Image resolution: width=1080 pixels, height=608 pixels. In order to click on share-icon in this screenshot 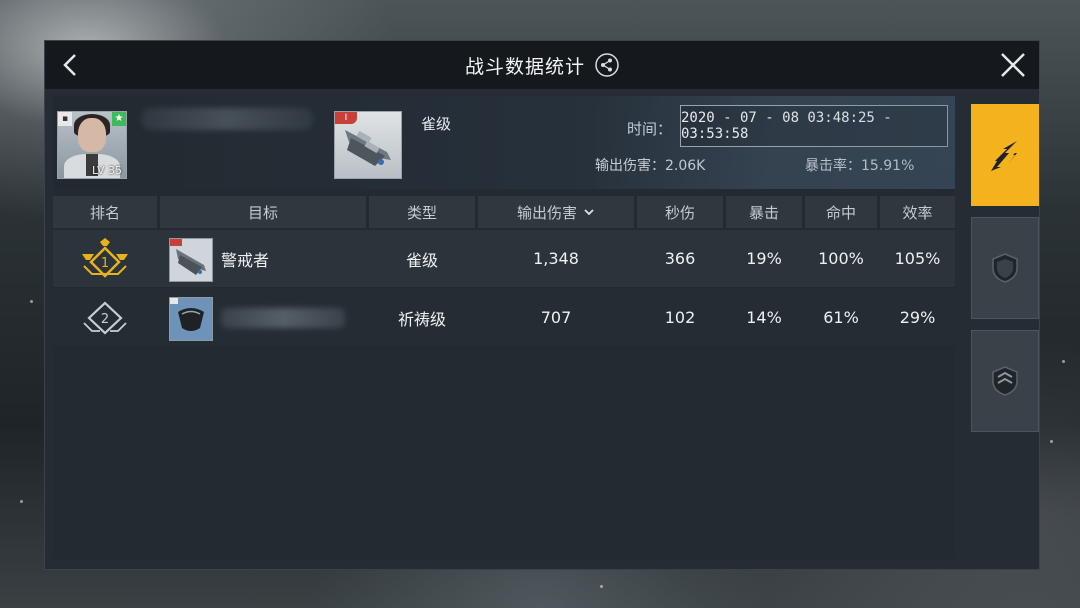, I will do `click(607, 65)`.